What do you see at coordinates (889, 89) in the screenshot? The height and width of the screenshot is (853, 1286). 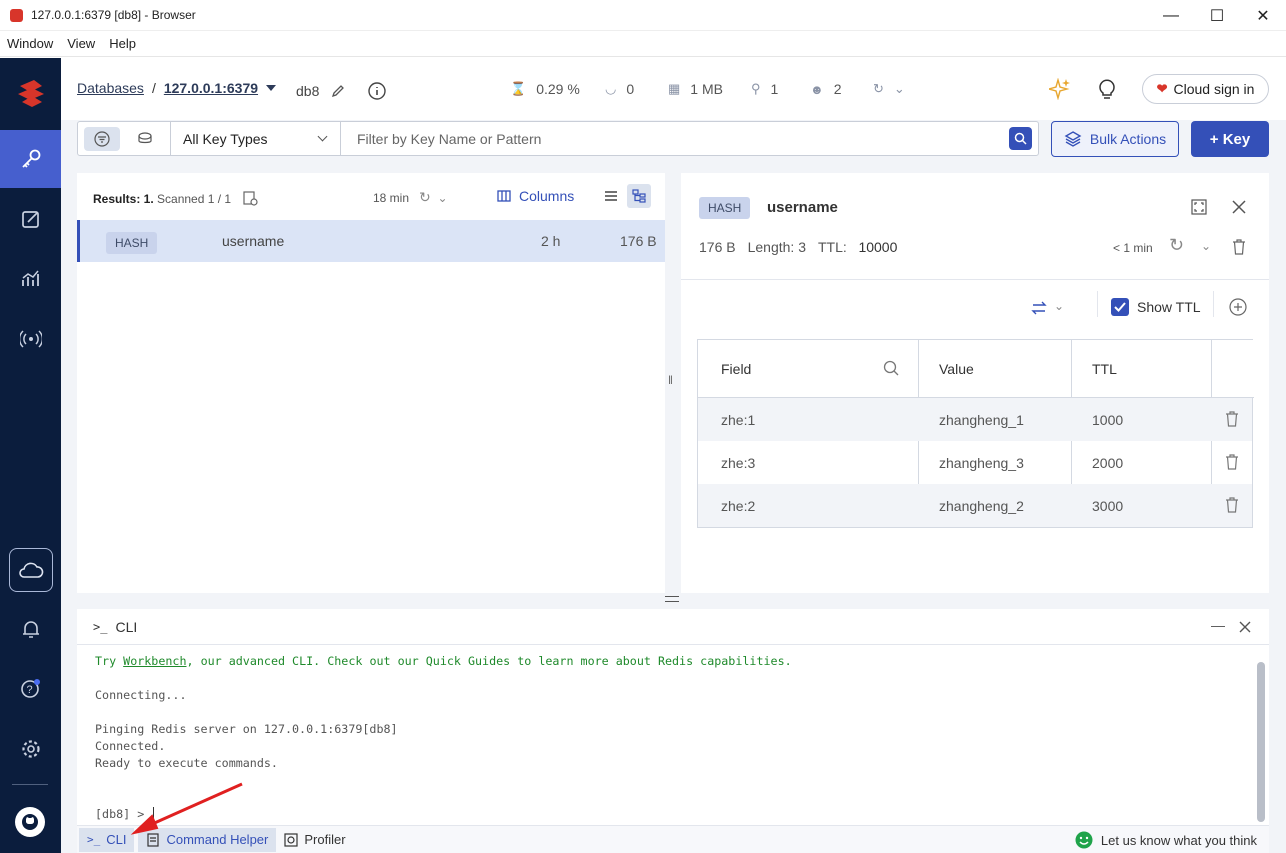 I see `auto-refresh-control: ↻ ⌄` at bounding box center [889, 89].